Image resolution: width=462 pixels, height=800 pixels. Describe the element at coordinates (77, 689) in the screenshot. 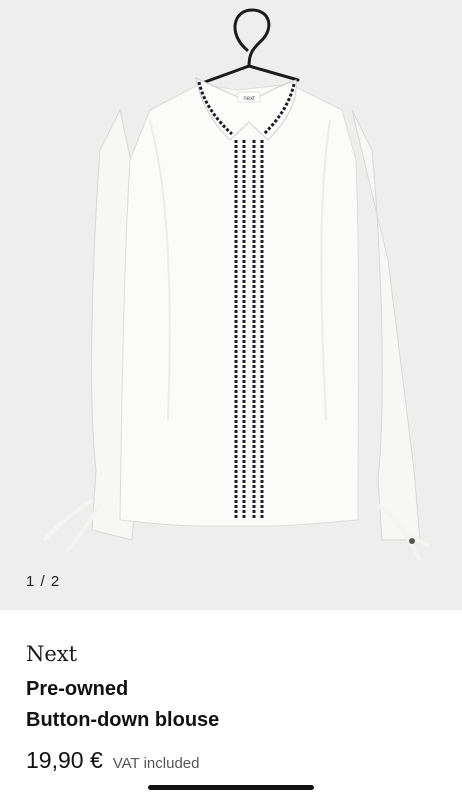

I see `product-condition: Pre-owned` at that location.